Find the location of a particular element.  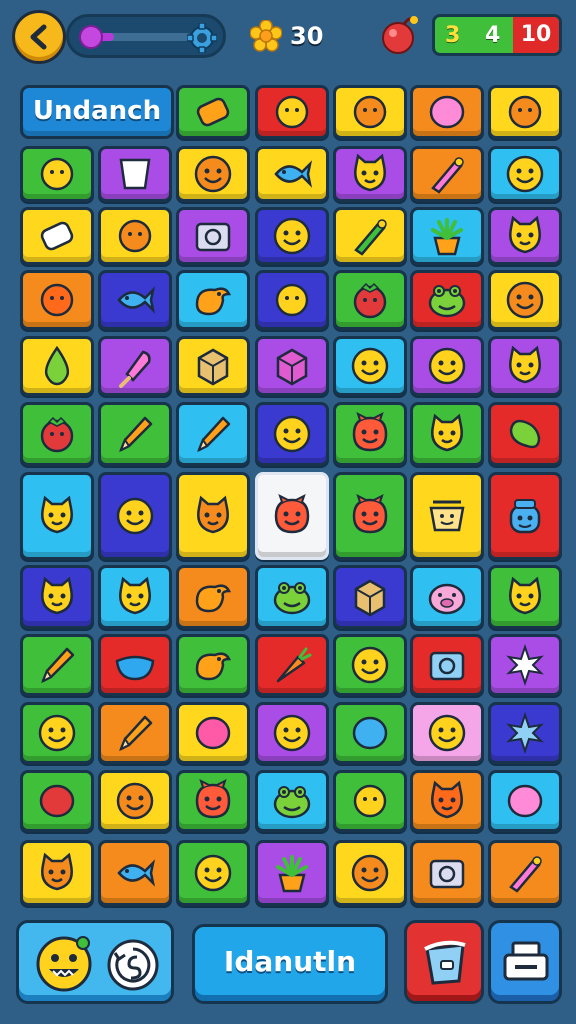

frog-icon is located at coordinates (292, 802).